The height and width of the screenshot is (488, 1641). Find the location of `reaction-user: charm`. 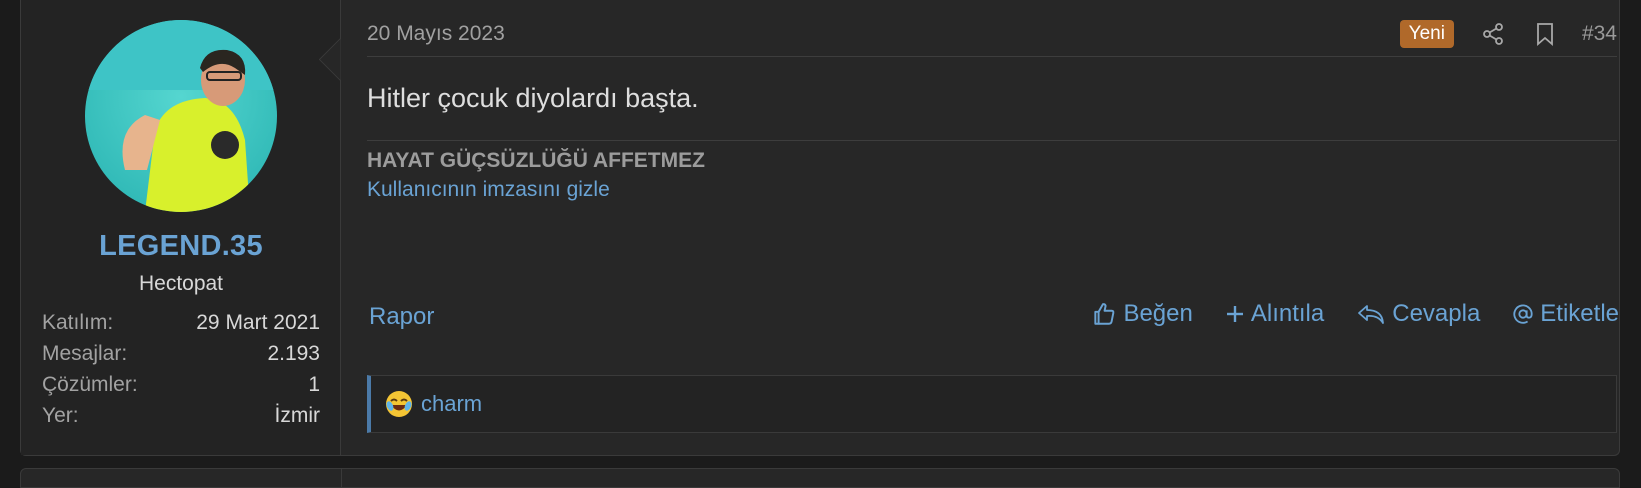

reaction-user: charm is located at coordinates (451, 404).